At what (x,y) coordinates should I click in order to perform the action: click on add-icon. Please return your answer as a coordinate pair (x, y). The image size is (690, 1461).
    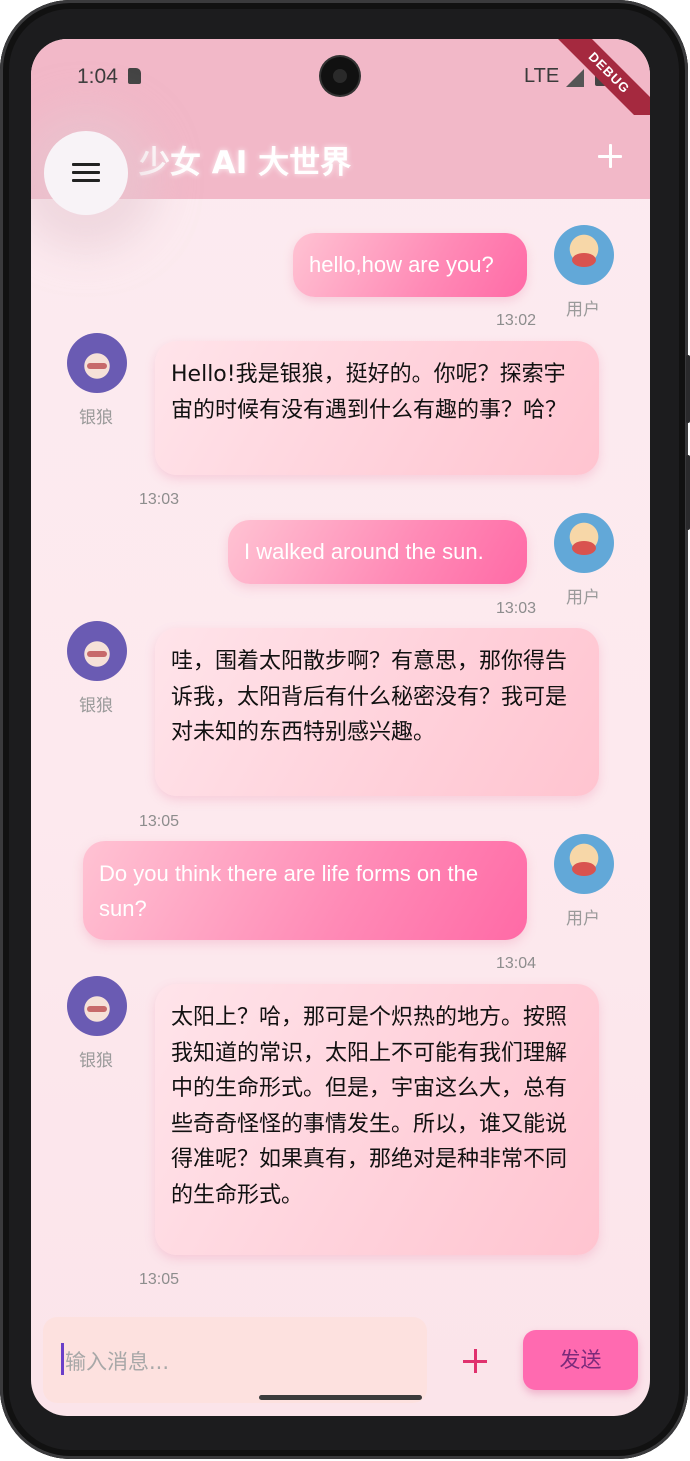
    Looking at the image, I should click on (610, 156).